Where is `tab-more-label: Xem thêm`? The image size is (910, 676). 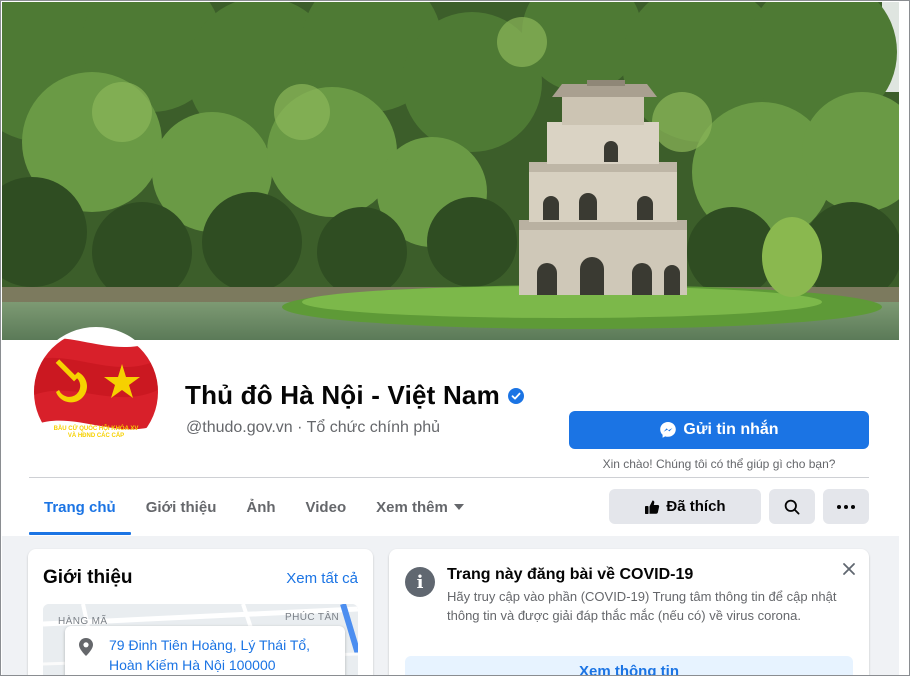 tab-more-label: Xem thêm is located at coordinates (412, 507).